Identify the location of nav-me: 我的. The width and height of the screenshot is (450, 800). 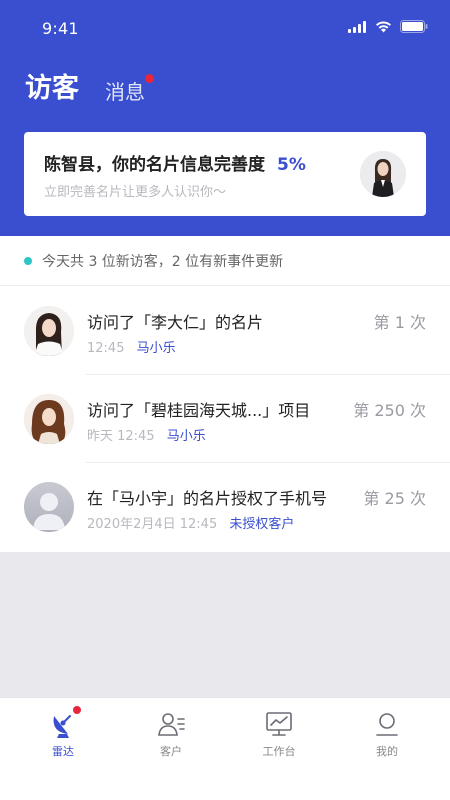
(387, 734).